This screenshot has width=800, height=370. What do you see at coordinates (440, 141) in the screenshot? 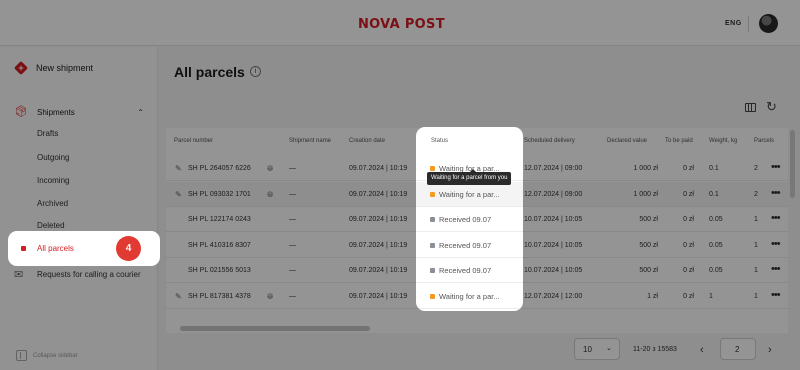
I see `status-header: Status` at bounding box center [440, 141].